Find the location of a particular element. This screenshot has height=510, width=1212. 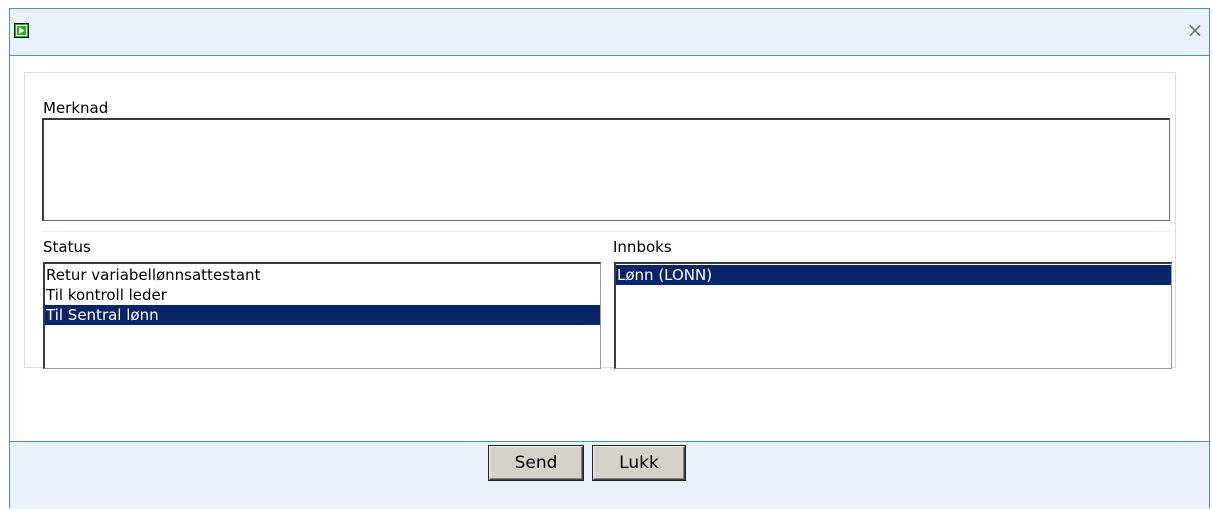

list-option: Retur variabellønnsattestant is located at coordinates (322, 275).